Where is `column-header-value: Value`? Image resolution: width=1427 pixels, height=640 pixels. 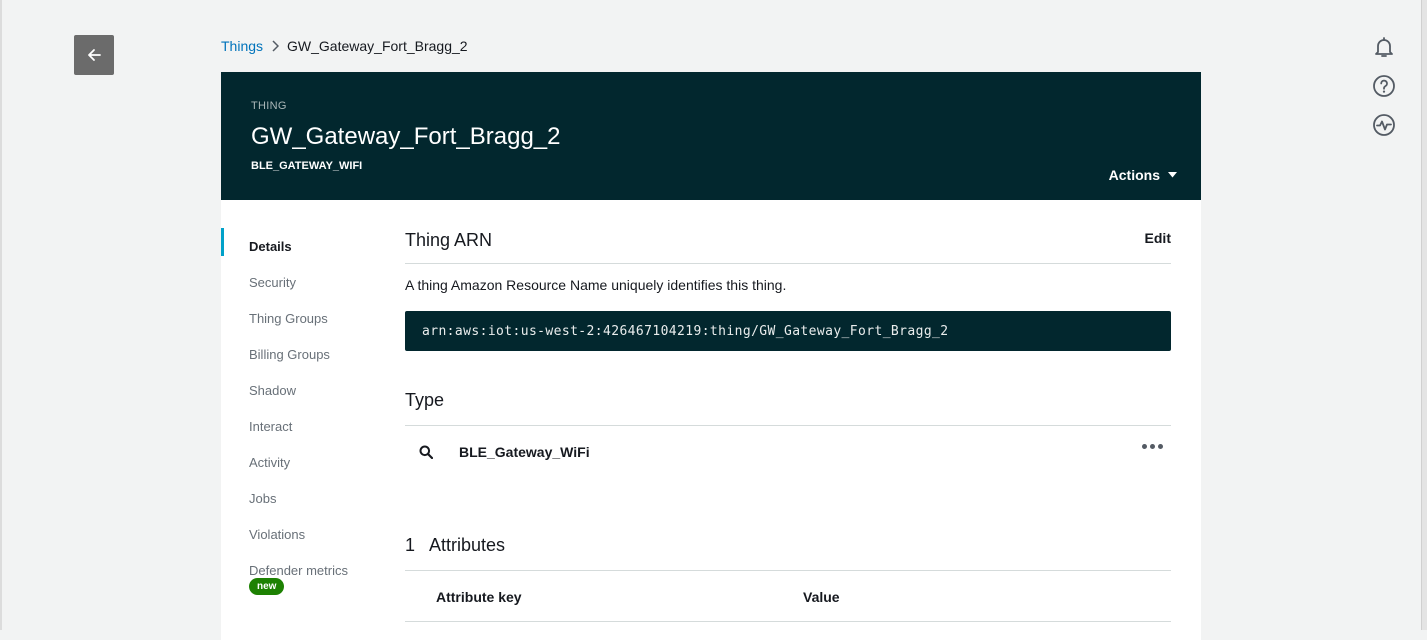
column-header-value: Value is located at coordinates (821, 597).